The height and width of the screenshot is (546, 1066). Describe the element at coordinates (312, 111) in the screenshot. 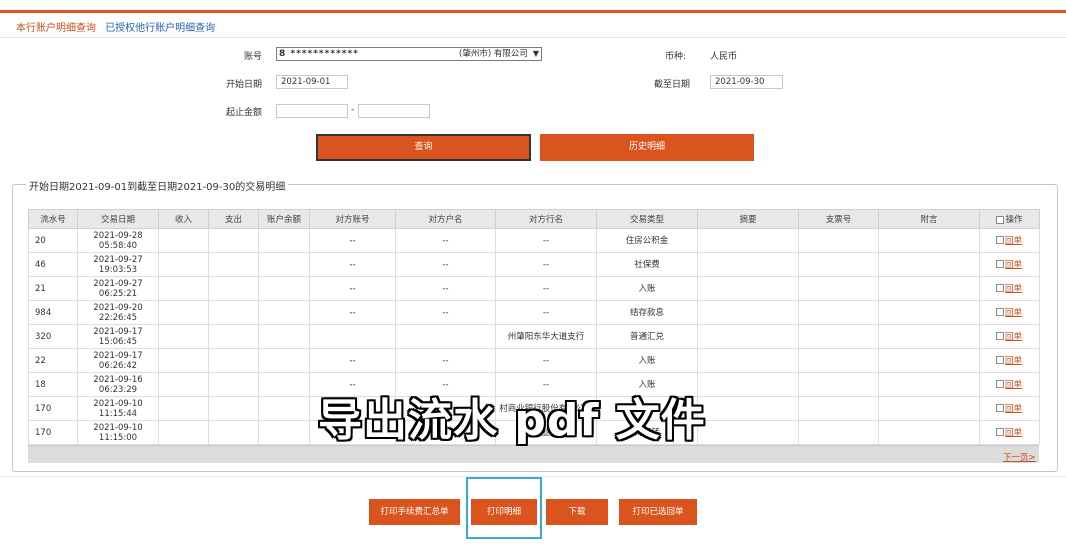

I see `min-amount-input` at that location.